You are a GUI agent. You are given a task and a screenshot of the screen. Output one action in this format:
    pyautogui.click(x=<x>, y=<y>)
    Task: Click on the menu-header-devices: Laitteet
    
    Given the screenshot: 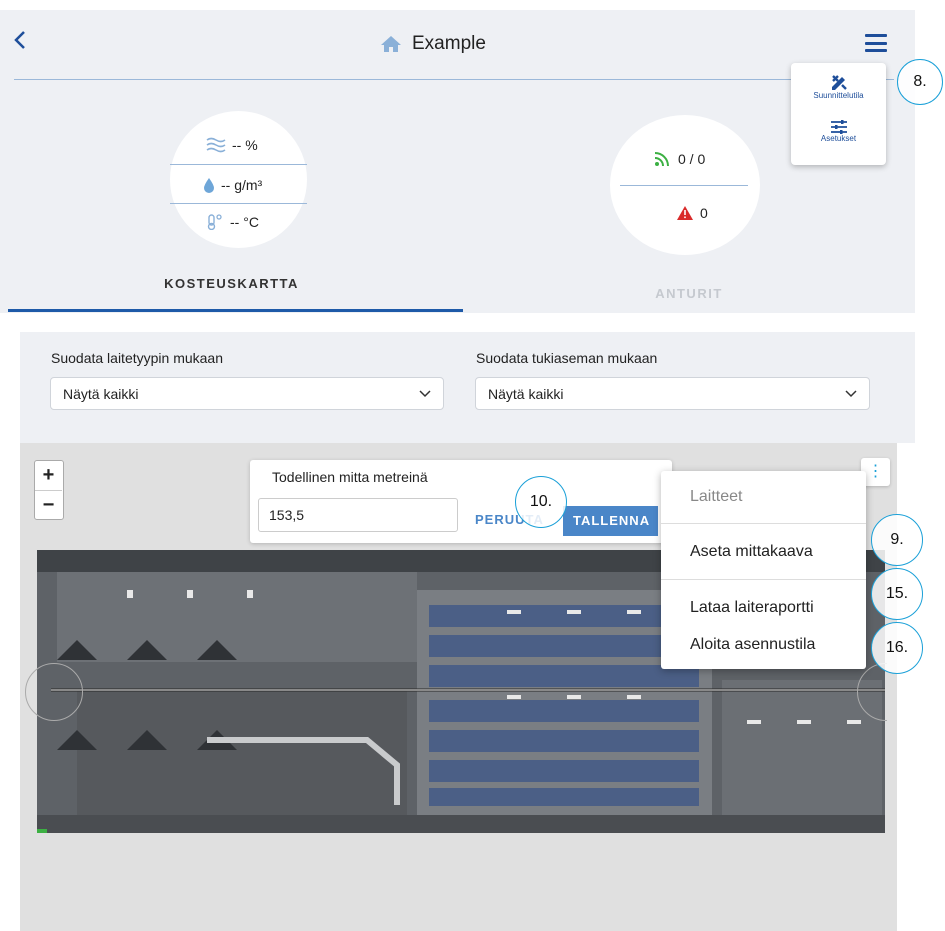 What is the action you would take?
    pyautogui.click(x=716, y=496)
    